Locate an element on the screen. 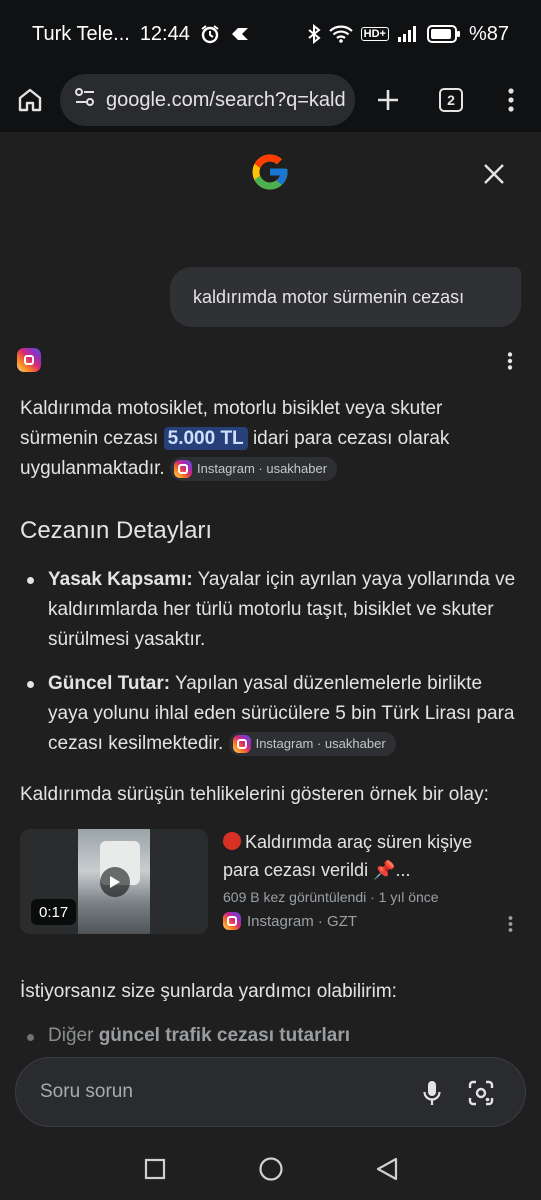 This screenshot has height=1200, width=541. close-icon is located at coordinates (494, 174).